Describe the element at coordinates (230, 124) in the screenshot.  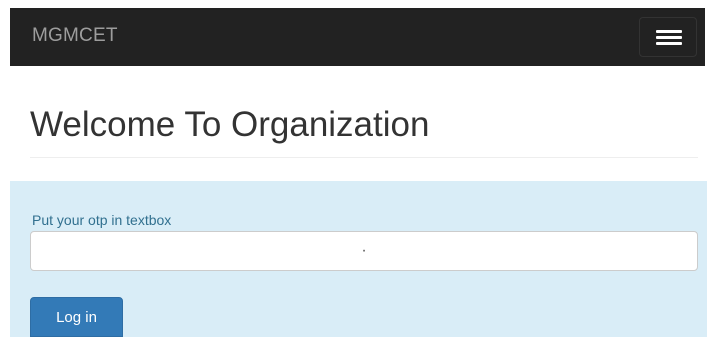
I see `page-title: Welcome To Organization` at that location.